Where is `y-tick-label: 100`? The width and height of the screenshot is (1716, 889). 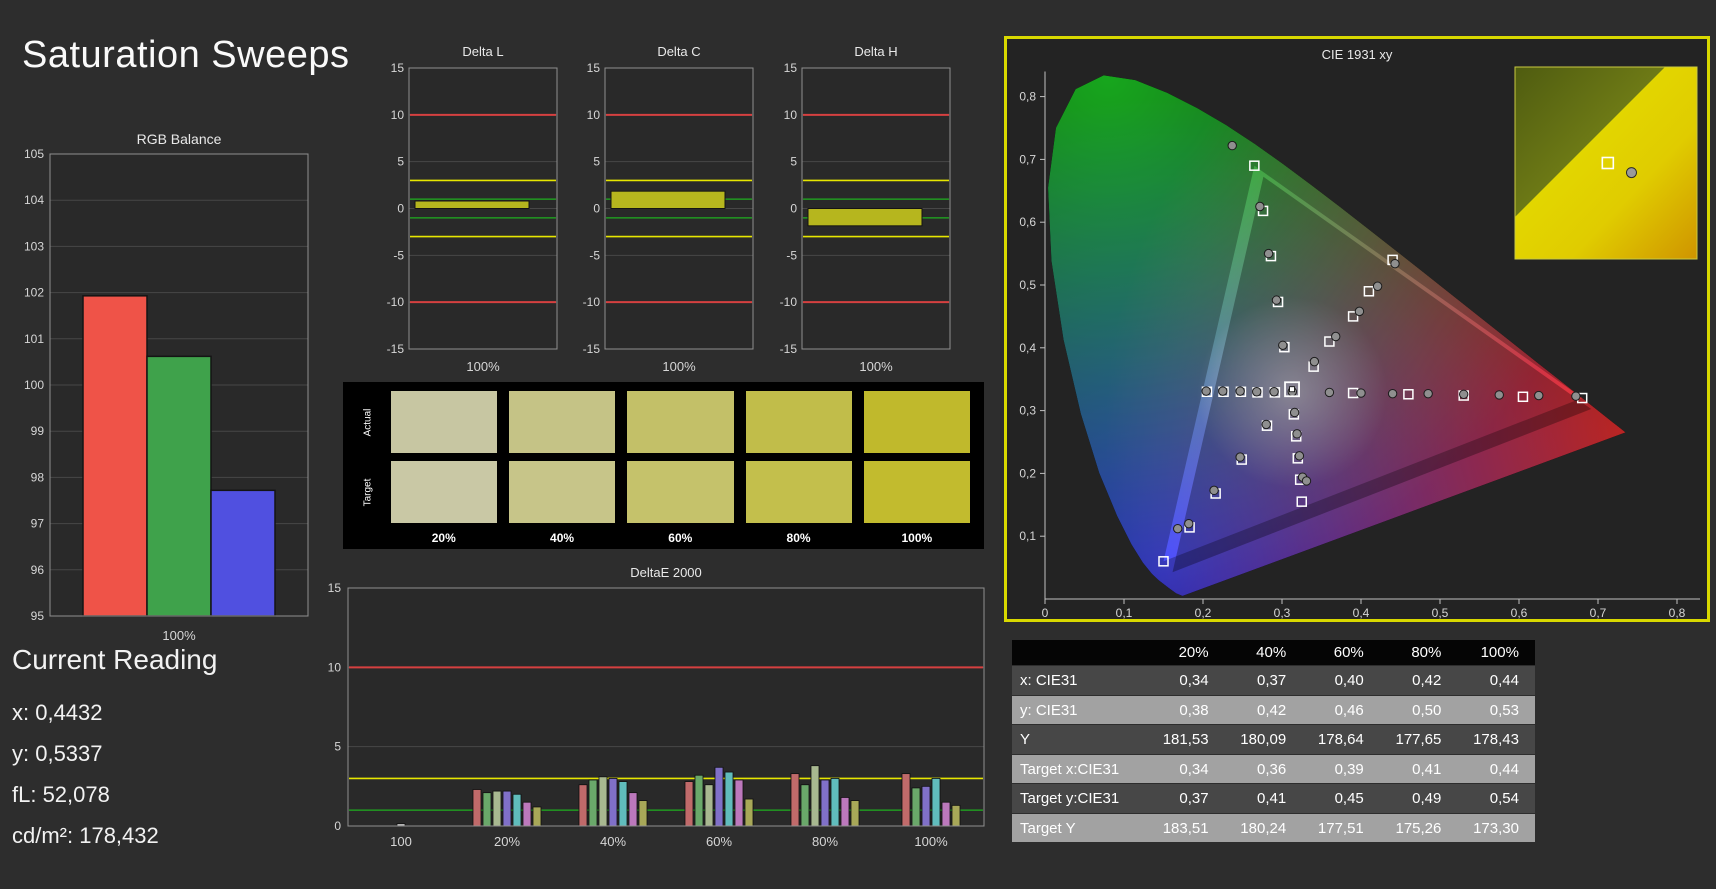 y-tick-label: 100 is located at coordinates (34, 385).